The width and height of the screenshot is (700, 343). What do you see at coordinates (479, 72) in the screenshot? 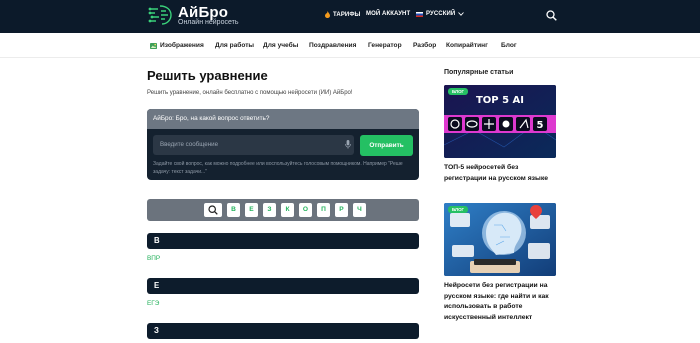
I see `sidebar-title: Популярные статьи` at bounding box center [479, 72].